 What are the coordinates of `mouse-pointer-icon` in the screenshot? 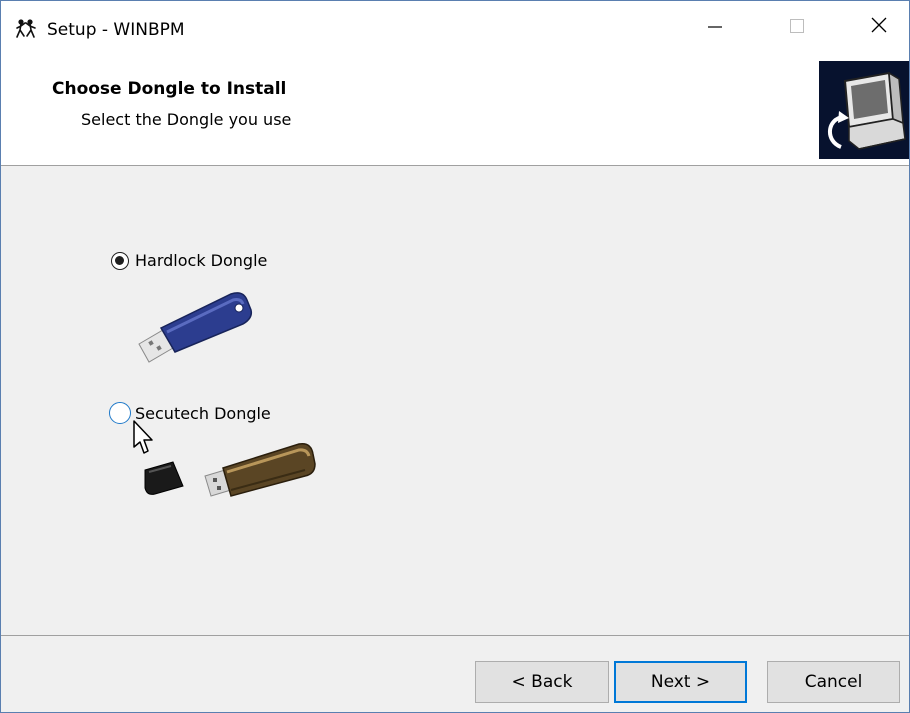 It's located at (143, 437).